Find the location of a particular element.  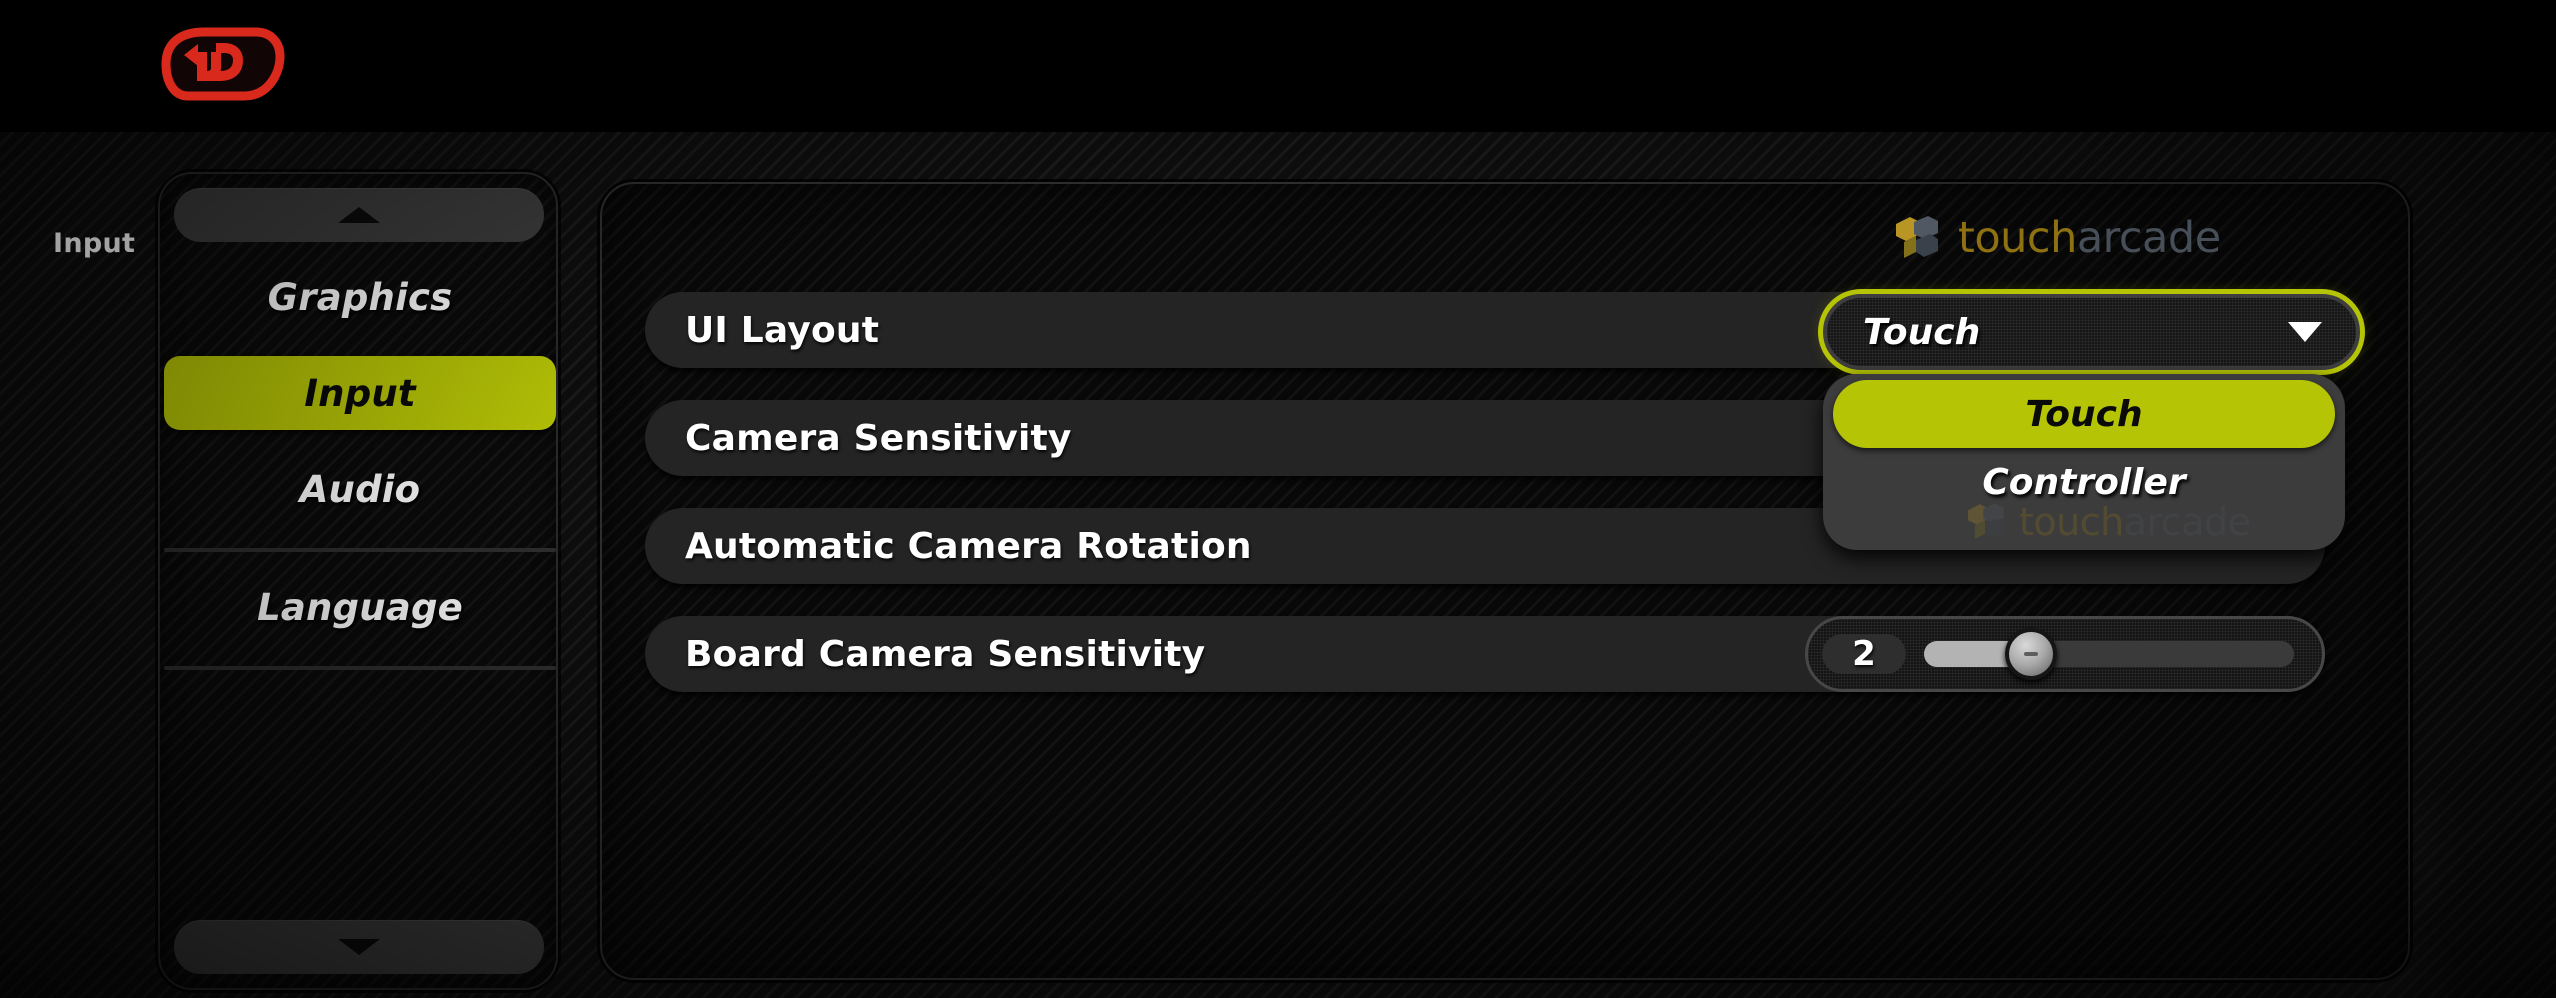

dropdown-option-controller: Controller is located at coordinates (2084, 482).